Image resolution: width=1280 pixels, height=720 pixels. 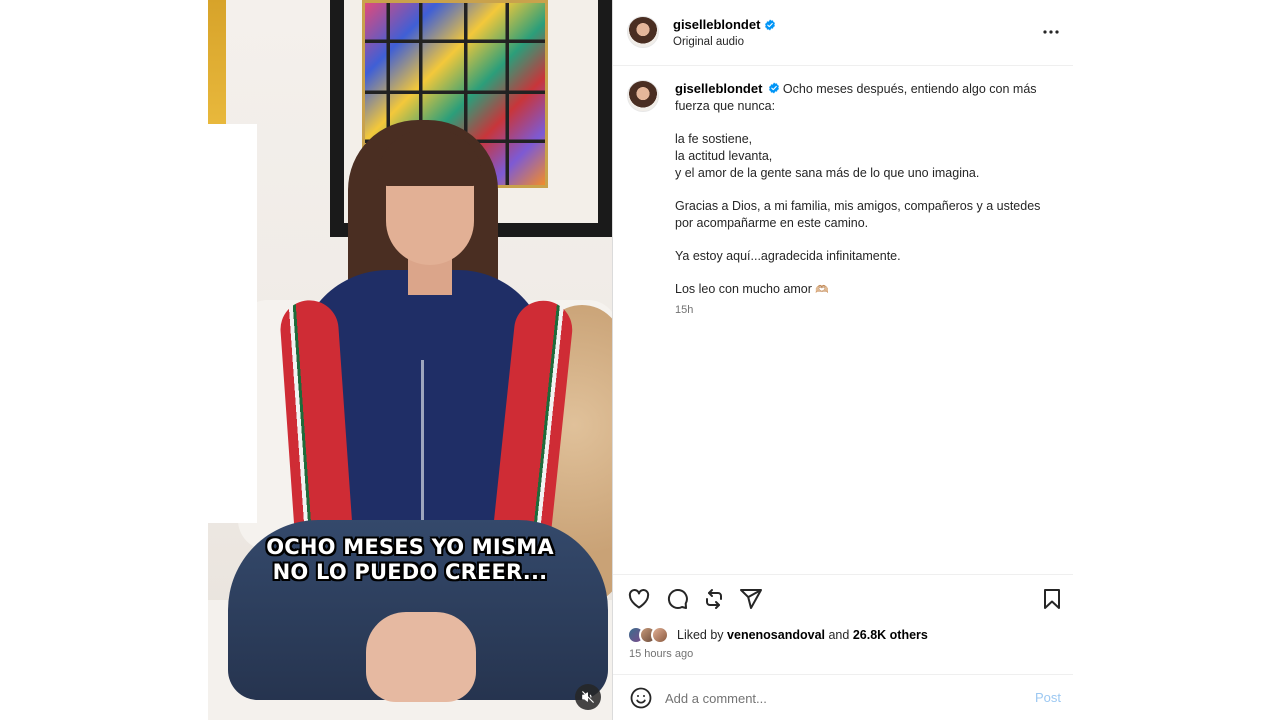 I want to click on heart-hands-emoji: 🫶🏼, so click(x=822, y=290).